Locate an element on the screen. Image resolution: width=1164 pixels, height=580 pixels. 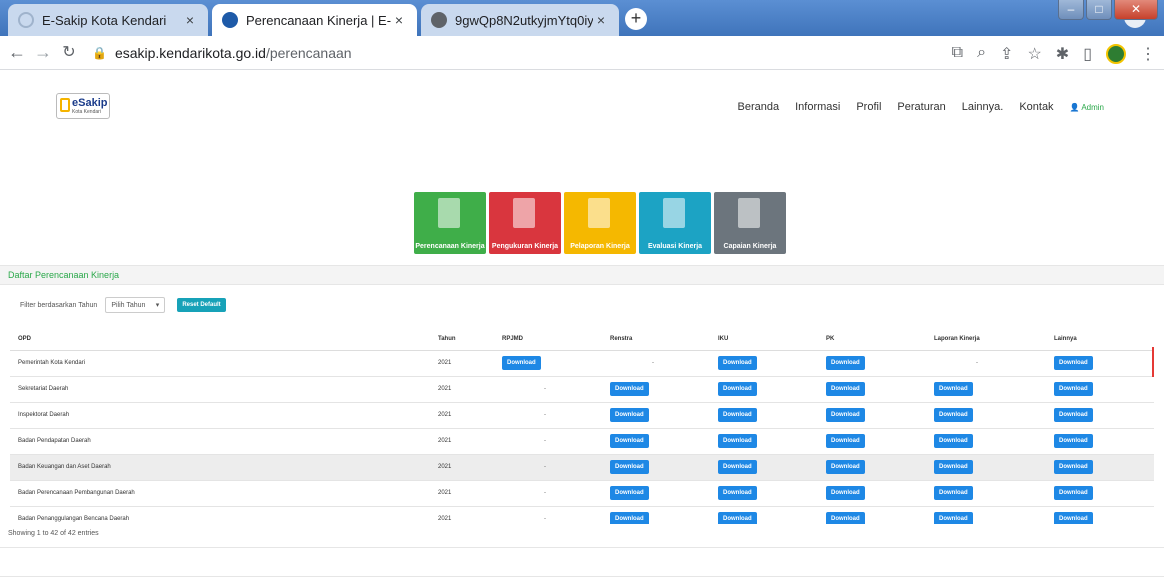
column-header: Renstra is located at coordinates (656, 339).